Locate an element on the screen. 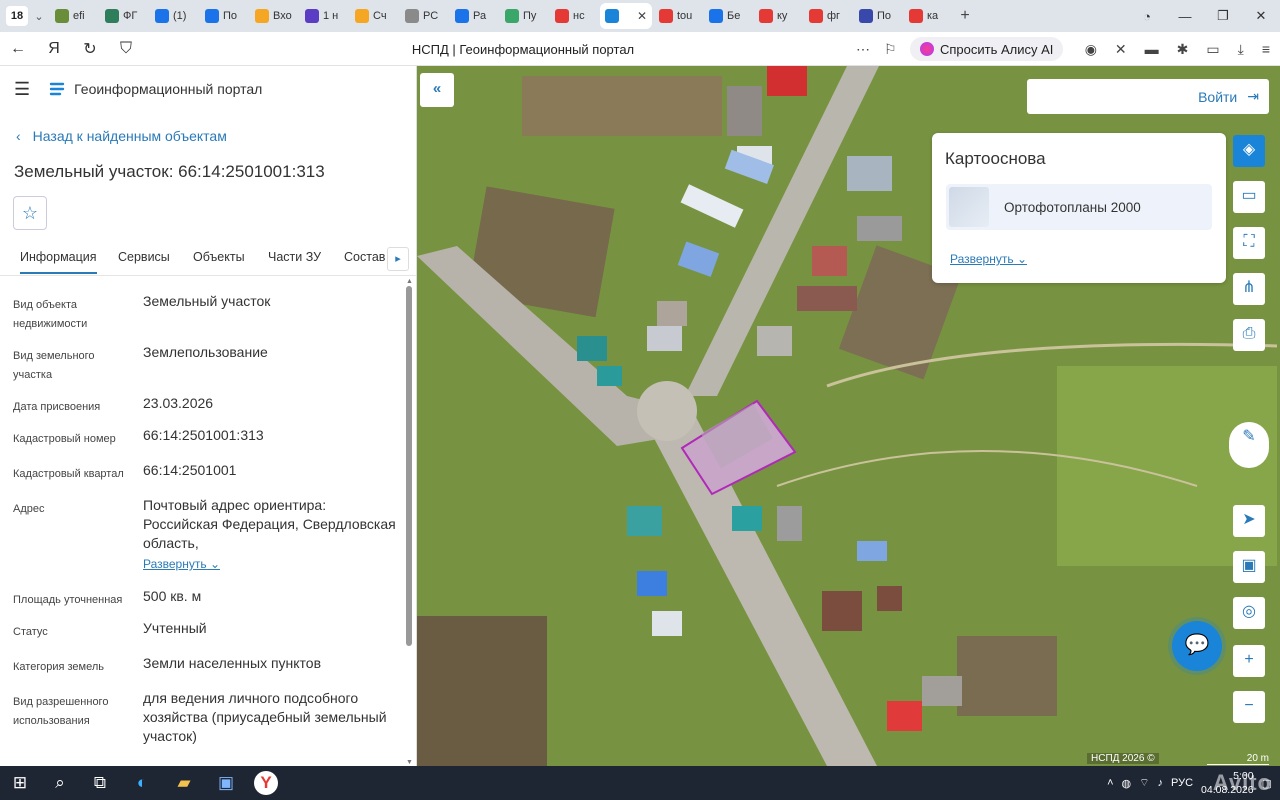 The image size is (1280, 800). tools-icon: ✕ is located at coordinates (1121, 49).